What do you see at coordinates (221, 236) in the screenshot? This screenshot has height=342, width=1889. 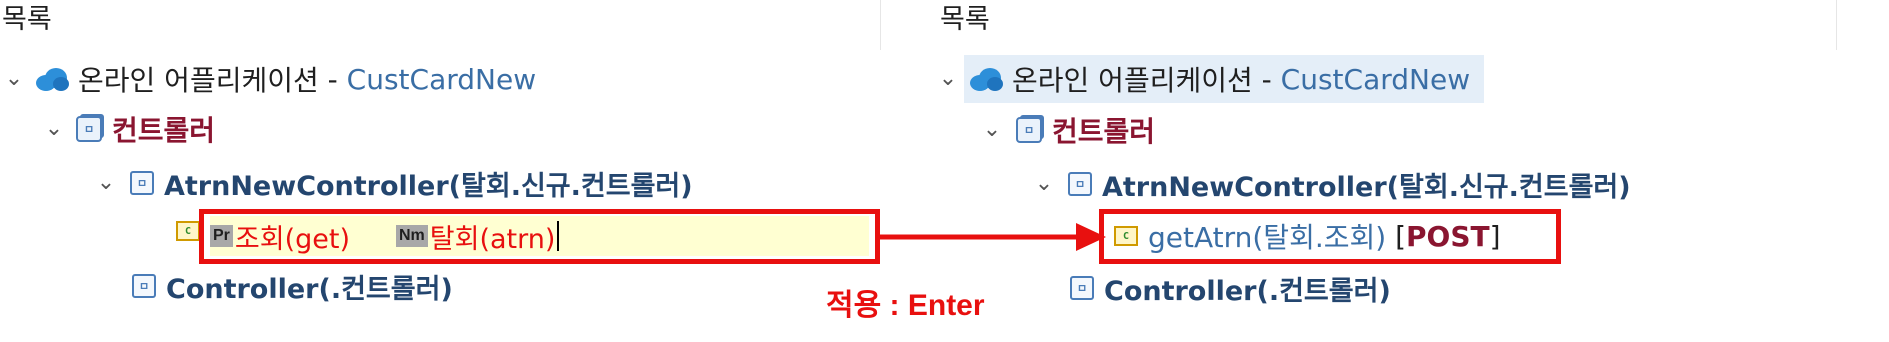 I see `prefix-chip-pr: Pr` at bounding box center [221, 236].